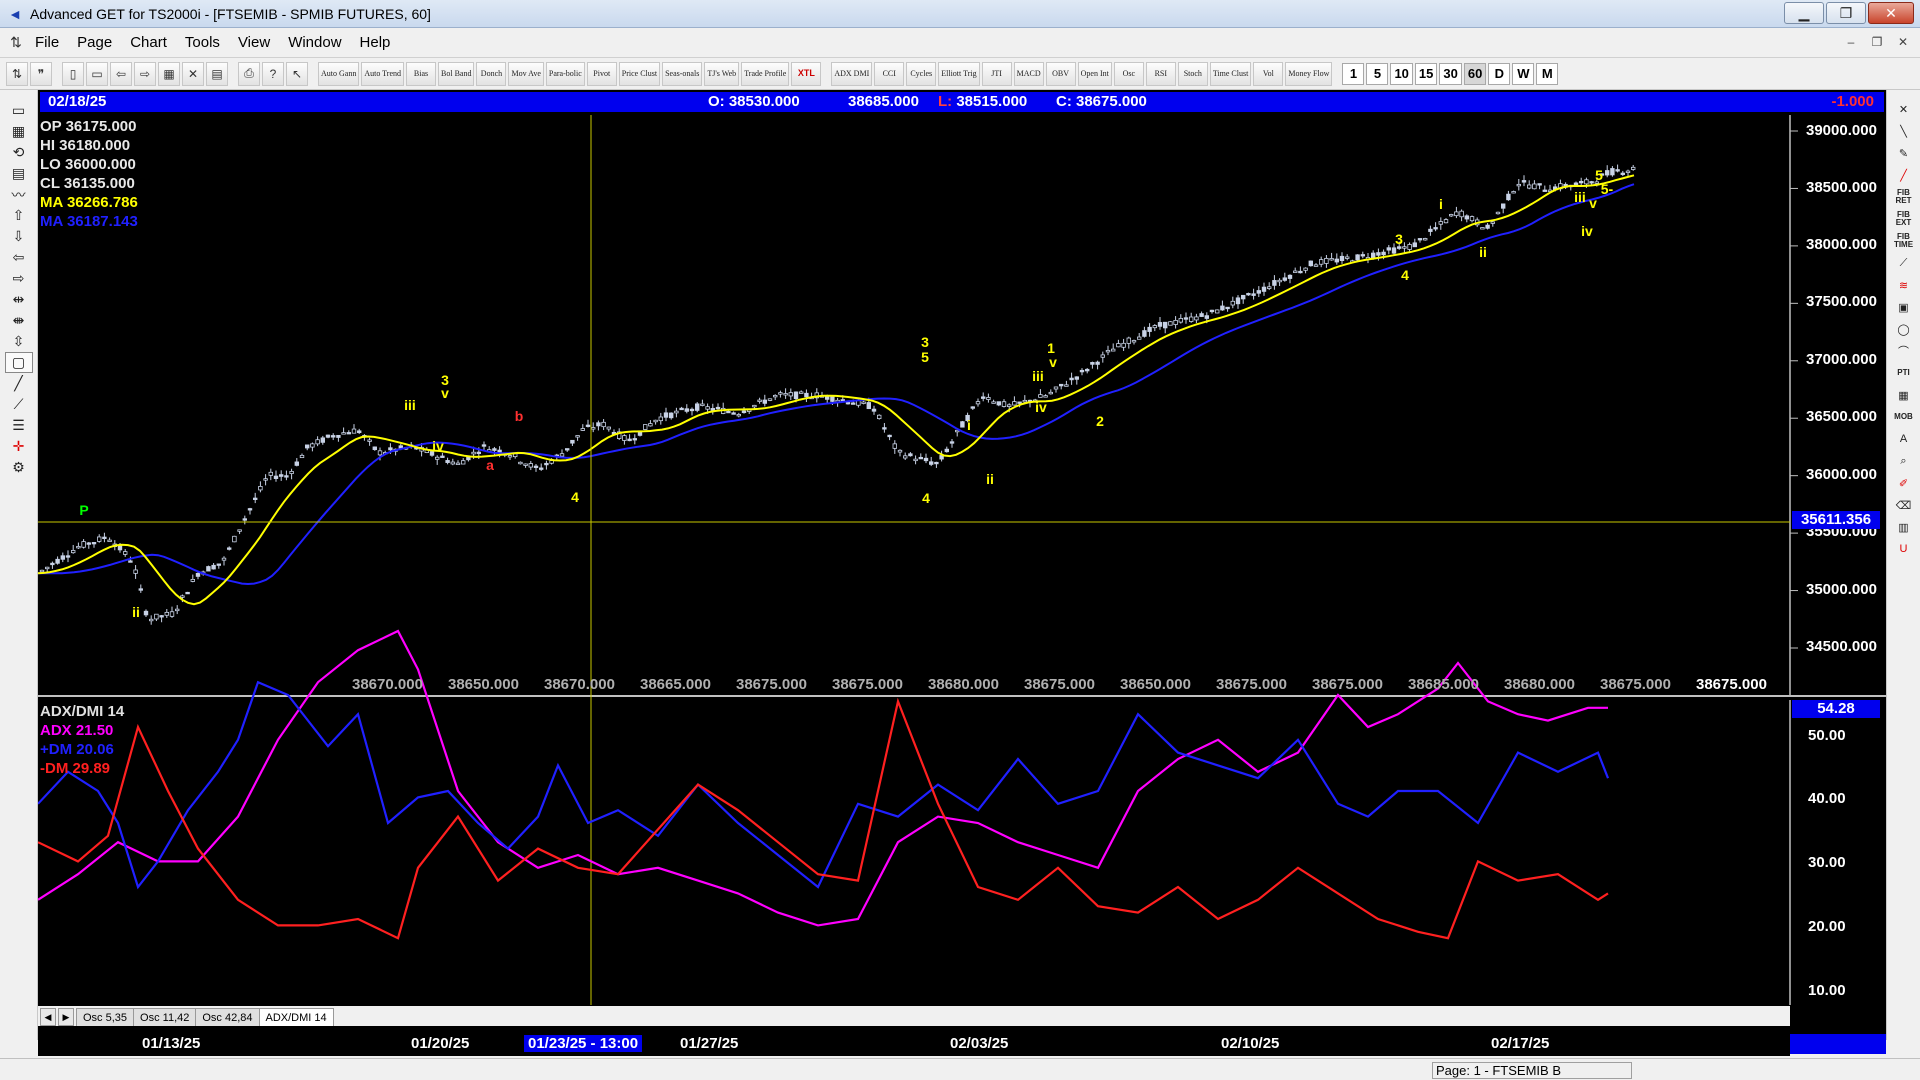  I want to click on fib-ext-icon: FIB EXT, so click(1904, 219).